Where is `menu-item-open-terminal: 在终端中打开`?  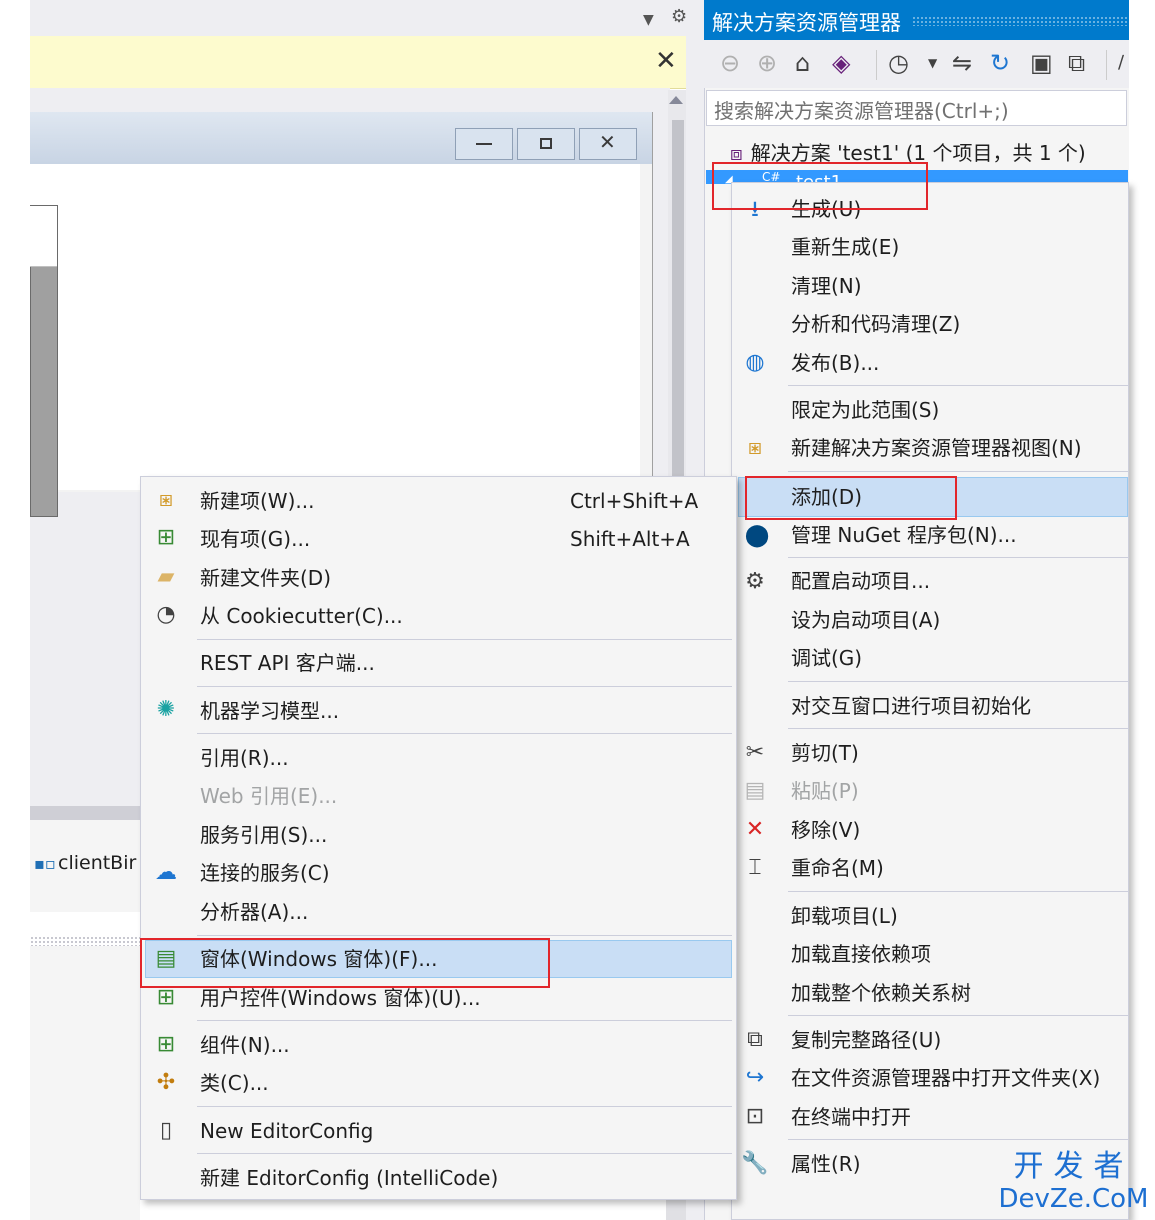 menu-item-open-terminal: 在终端中打开 is located at coordinates (851, 1117).